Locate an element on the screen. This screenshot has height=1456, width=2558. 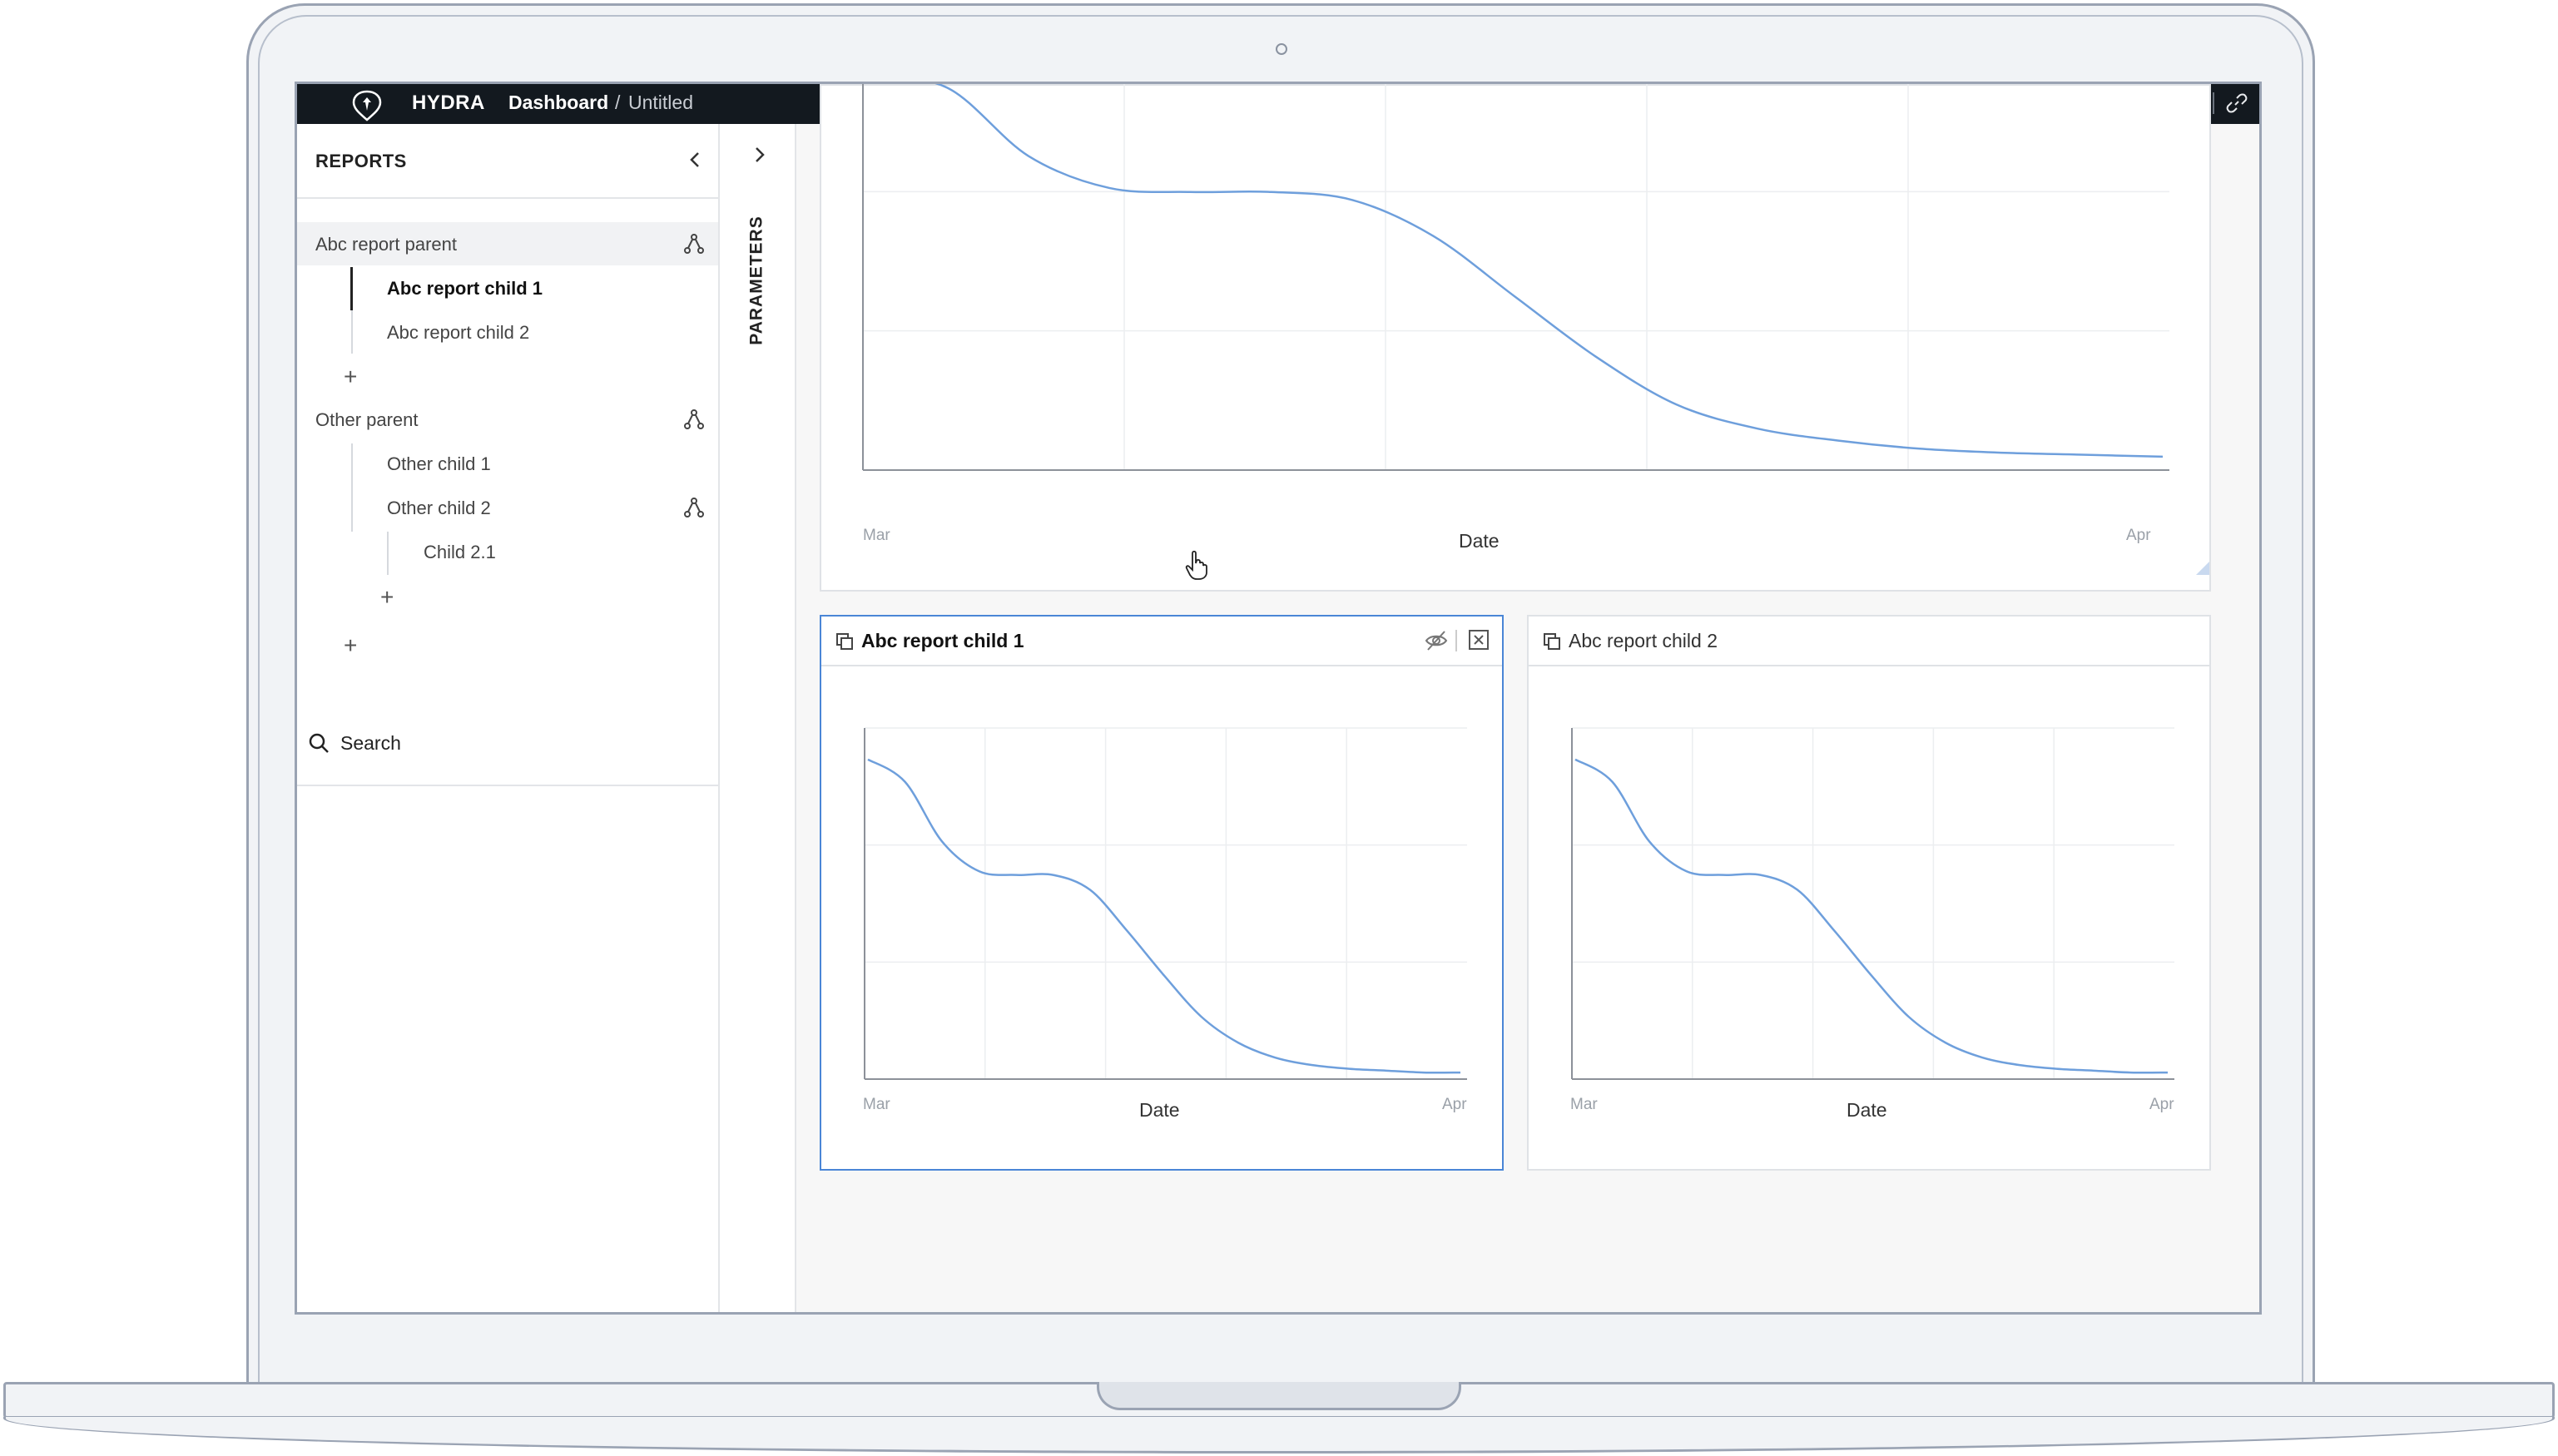
tree-item-other-child-2: Other child 2 is located at coordinates (439, 508).